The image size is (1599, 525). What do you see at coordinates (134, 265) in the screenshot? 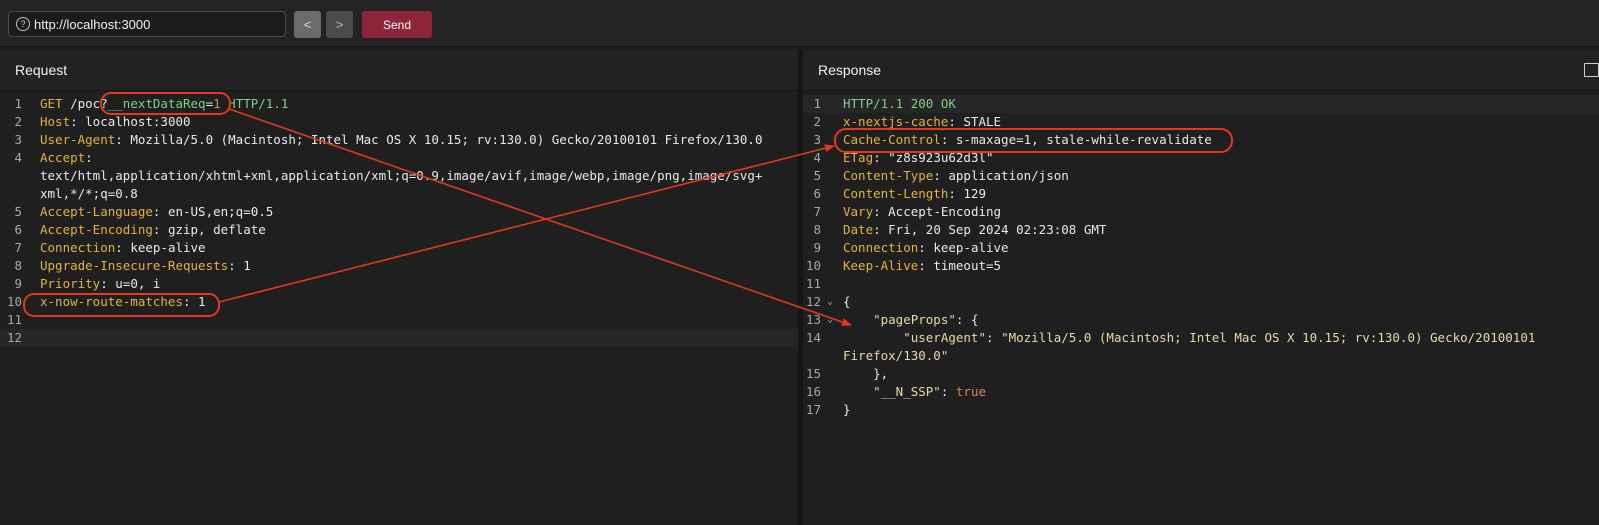
I see `code-token: Upgrade-Insecure-Requests` at bounding box center [134, 265].